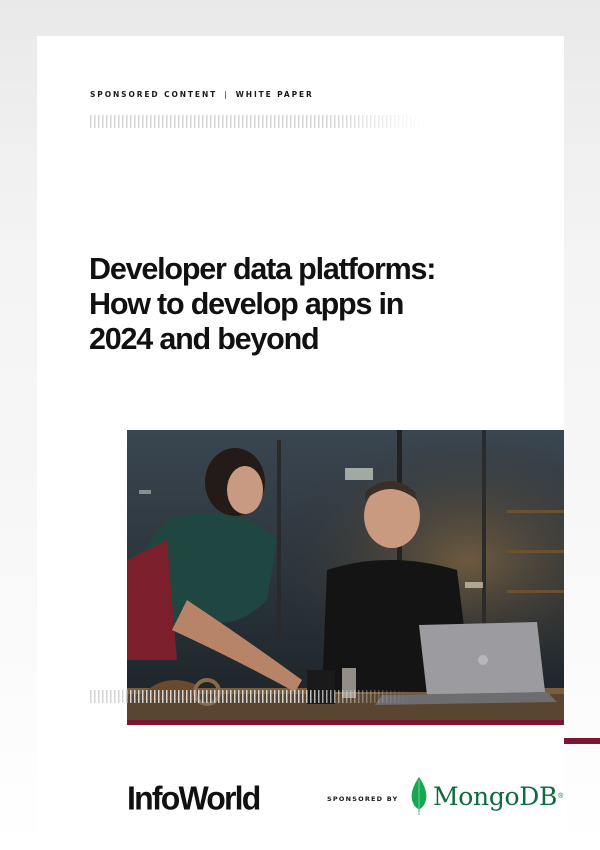  Describe the element at coordinates (262, 269) in the screenshot. I see `title-line-1: Developer data platforms:` at that location.